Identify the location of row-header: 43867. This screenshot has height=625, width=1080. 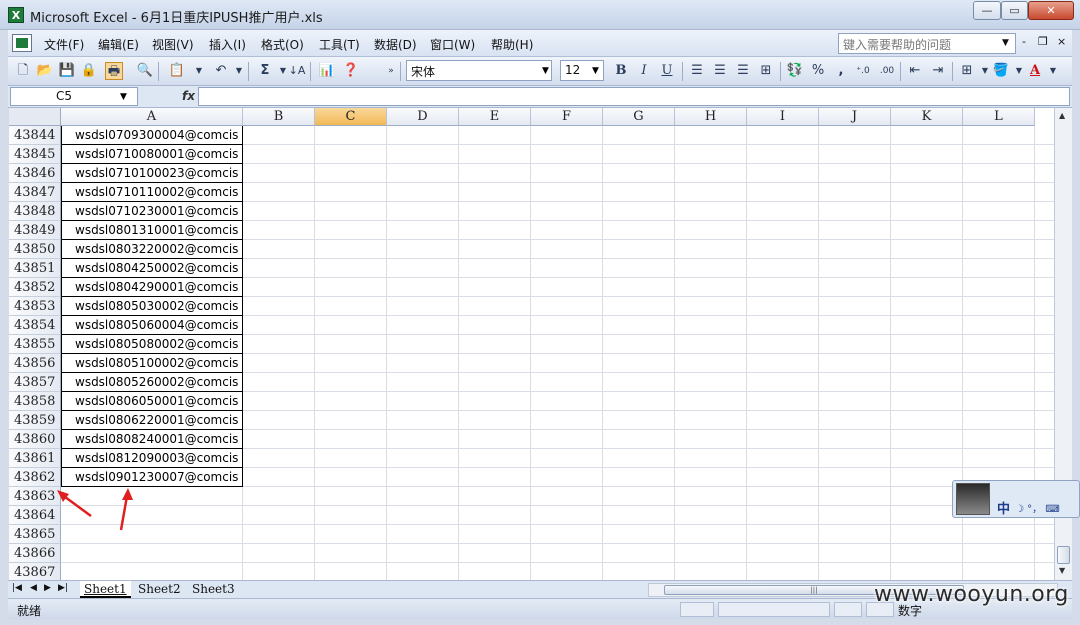
(35, 571).